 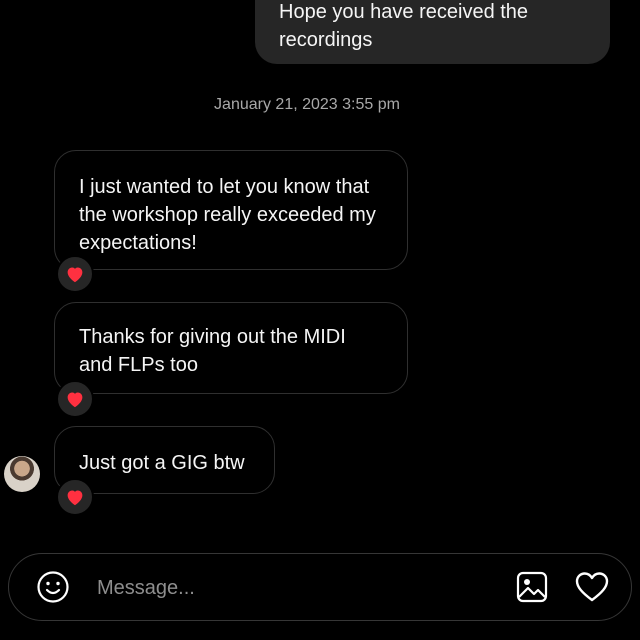 I want to click on like-button, so click(x=592, y=587).